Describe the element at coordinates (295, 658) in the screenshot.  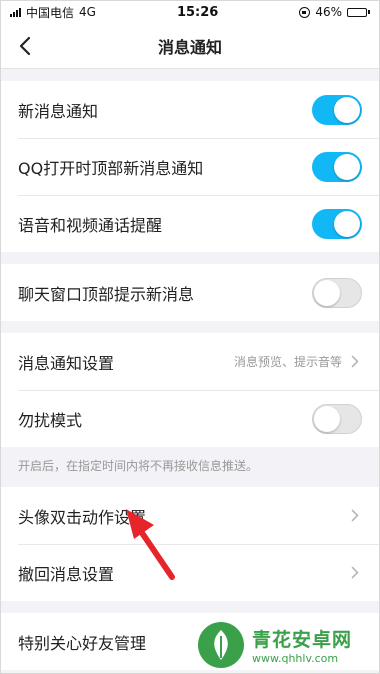
I see `watermark-url: www.qhhlv.com` at that location.